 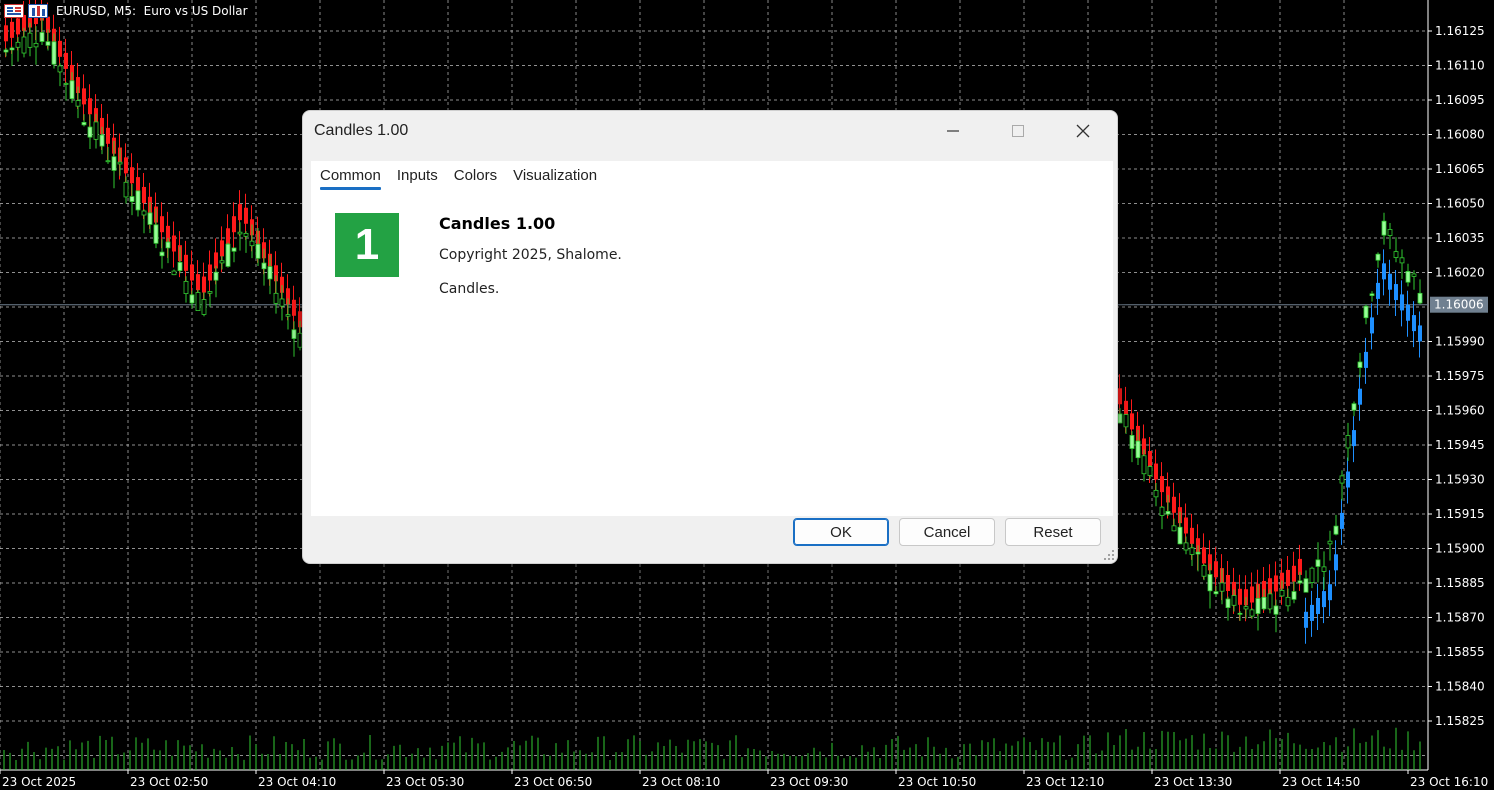 I want to click on resize-grip-icon, so click(x=1109, y=555).